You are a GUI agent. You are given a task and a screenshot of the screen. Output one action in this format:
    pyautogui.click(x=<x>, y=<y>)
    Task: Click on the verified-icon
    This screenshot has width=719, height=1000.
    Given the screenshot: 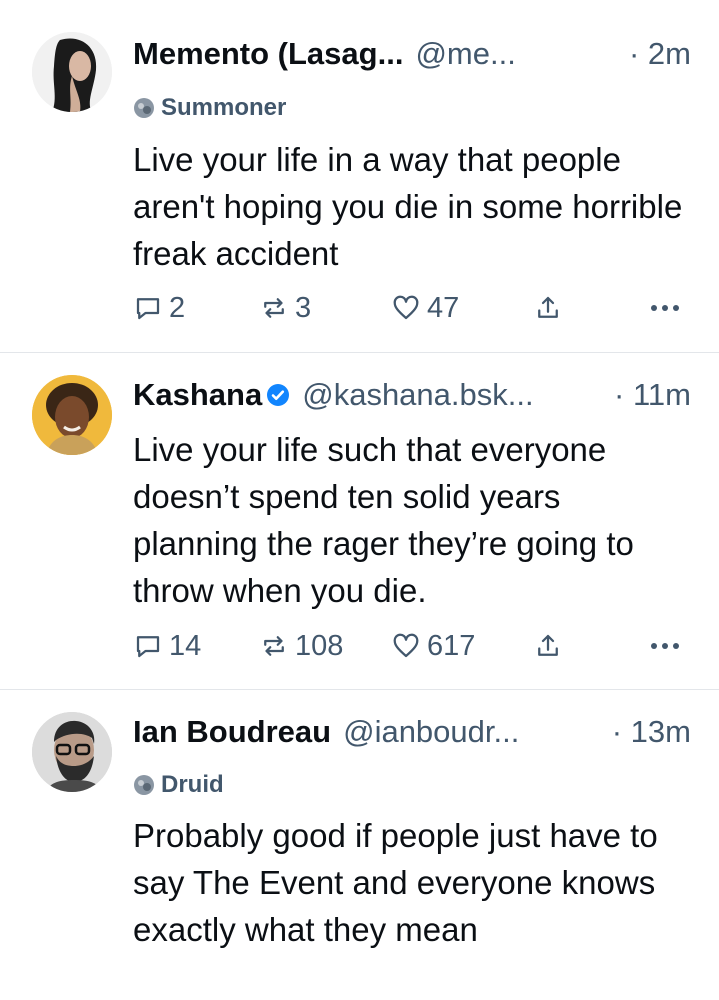 What is the action you would take?
    pyautogui.click(x=278, y=395)
    